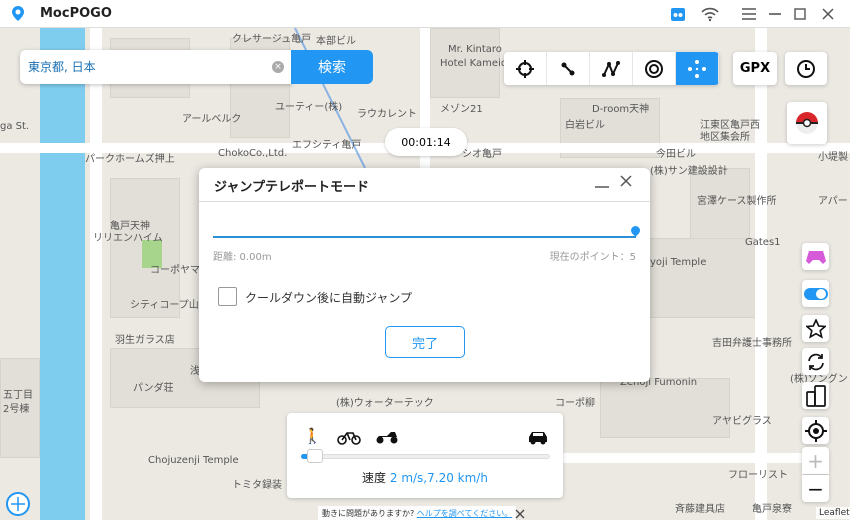 The height and width of the screenshot is (520, 850). I want to click on wifi-icon, so click(710, 14).